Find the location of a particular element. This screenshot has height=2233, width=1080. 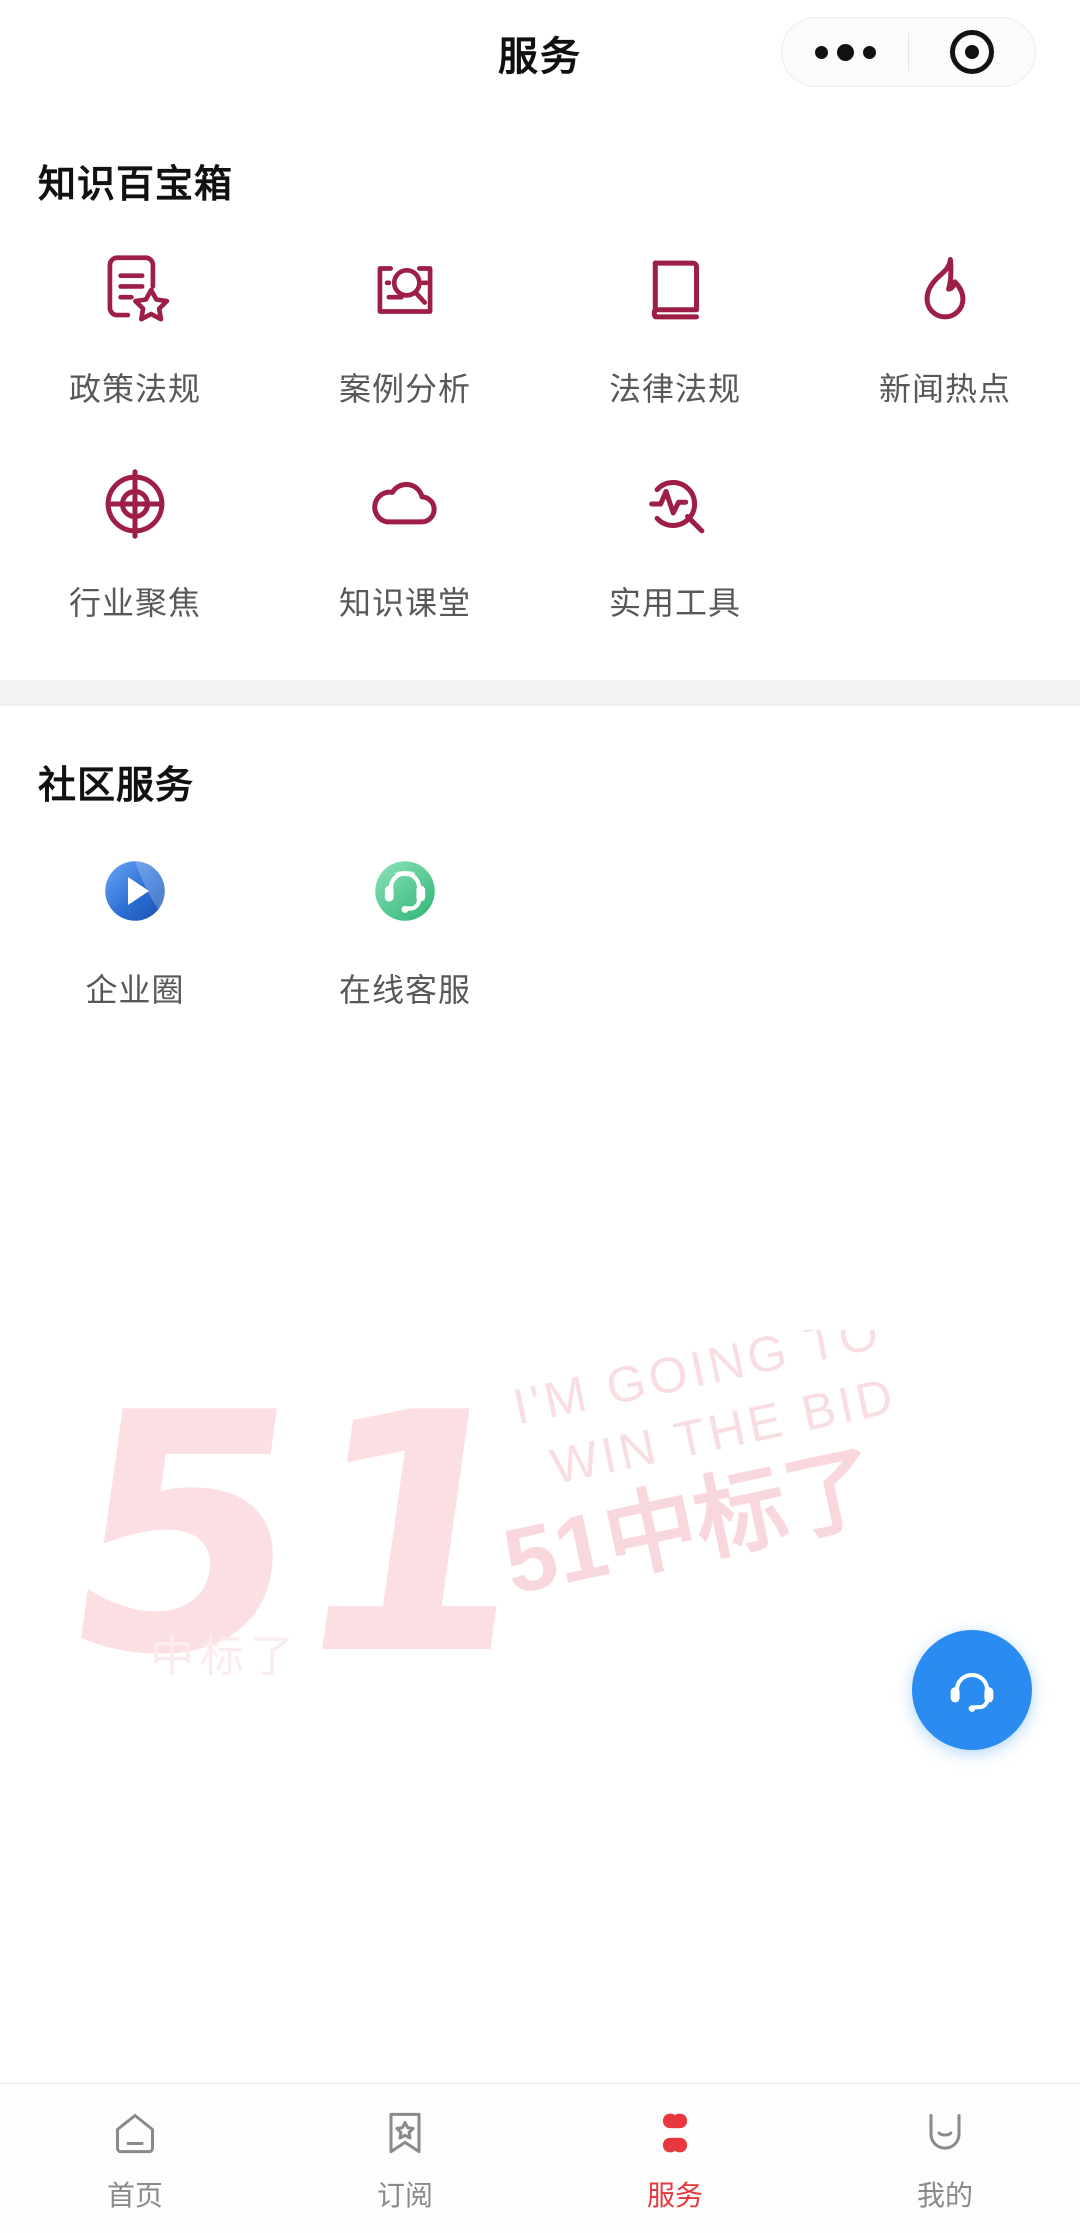

watermark-line-1: I'M GOING TO is located at coordinates (697, 1383).